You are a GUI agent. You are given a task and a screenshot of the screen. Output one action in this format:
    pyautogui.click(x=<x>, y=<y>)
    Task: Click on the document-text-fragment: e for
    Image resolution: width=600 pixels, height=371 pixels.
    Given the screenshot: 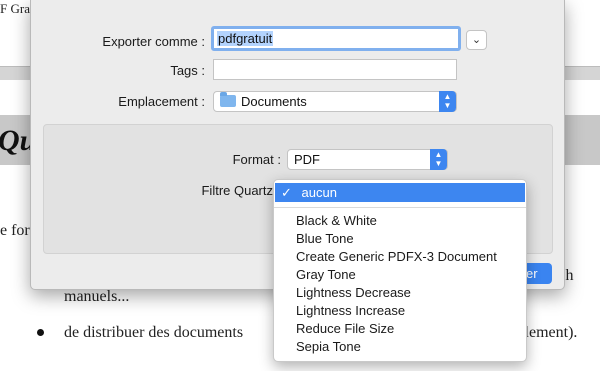 What is the action you would take?
    pyautogui.click(x=15, y=230)
    